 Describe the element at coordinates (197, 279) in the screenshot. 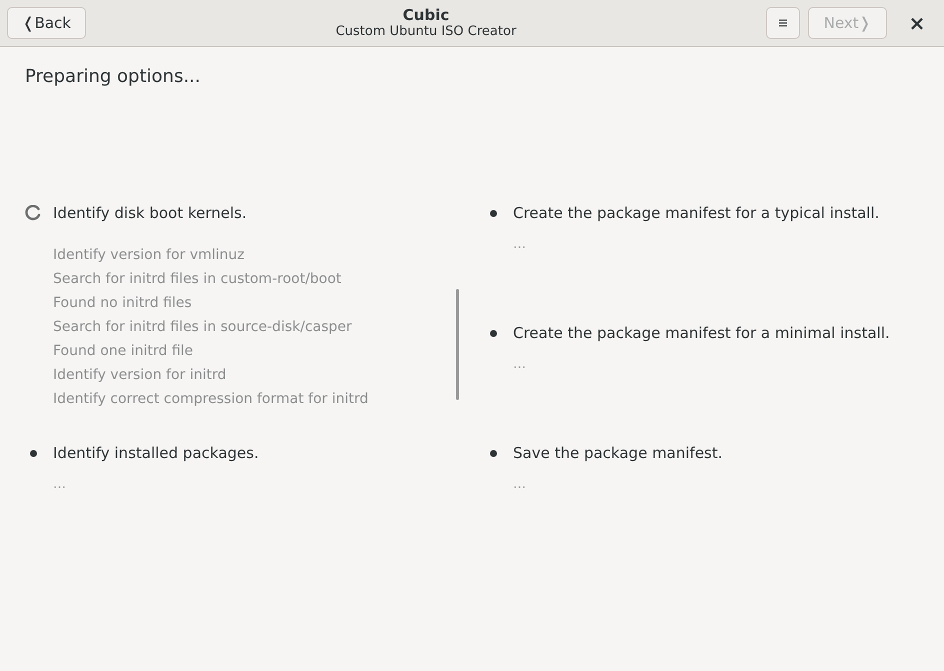

I see `log-line: Search for initrd files in custom-root/boot` at that location.